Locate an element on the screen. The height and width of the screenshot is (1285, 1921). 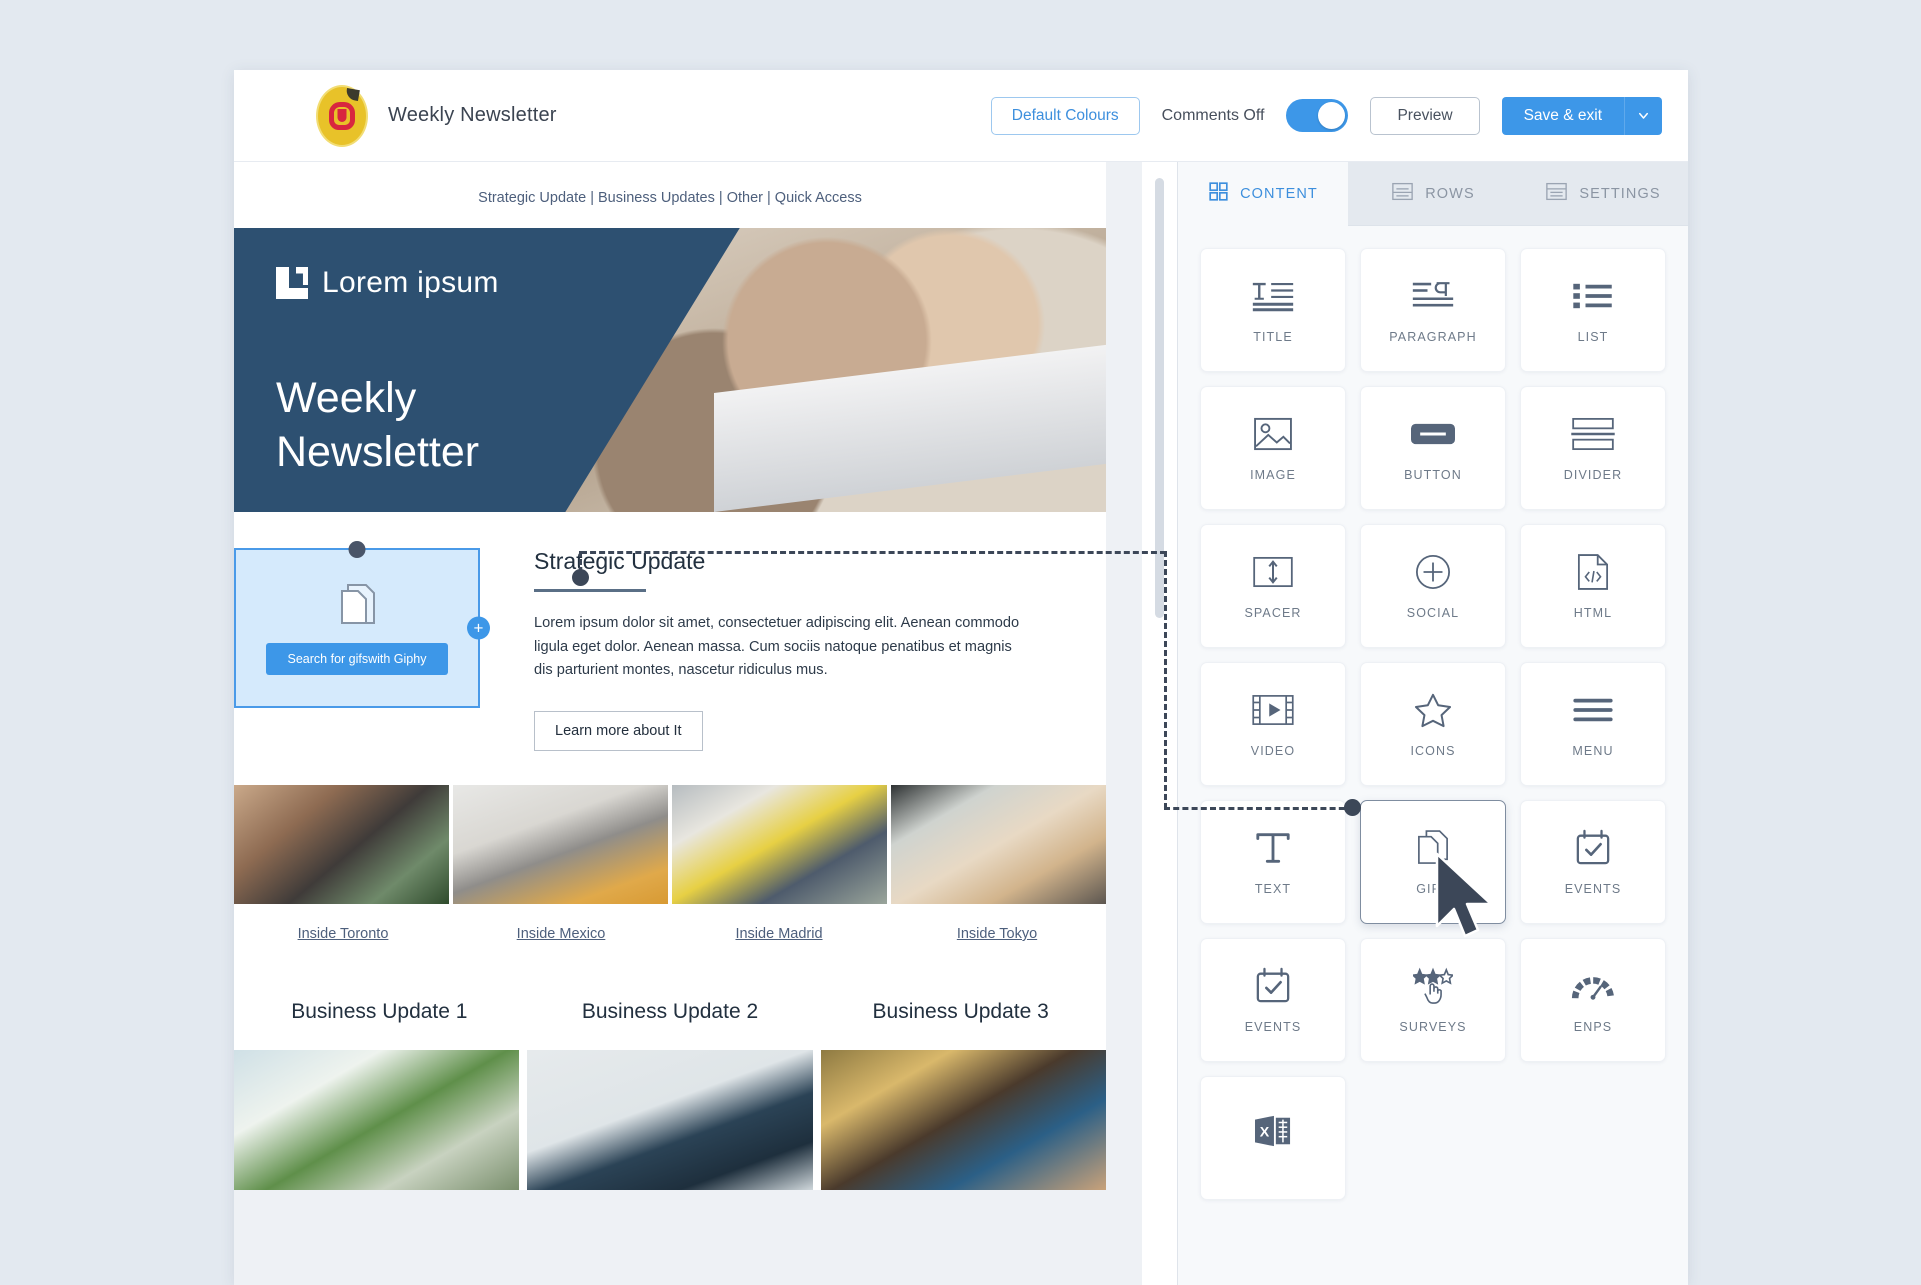
city-photo-strip is located at coordinates (670, 844).